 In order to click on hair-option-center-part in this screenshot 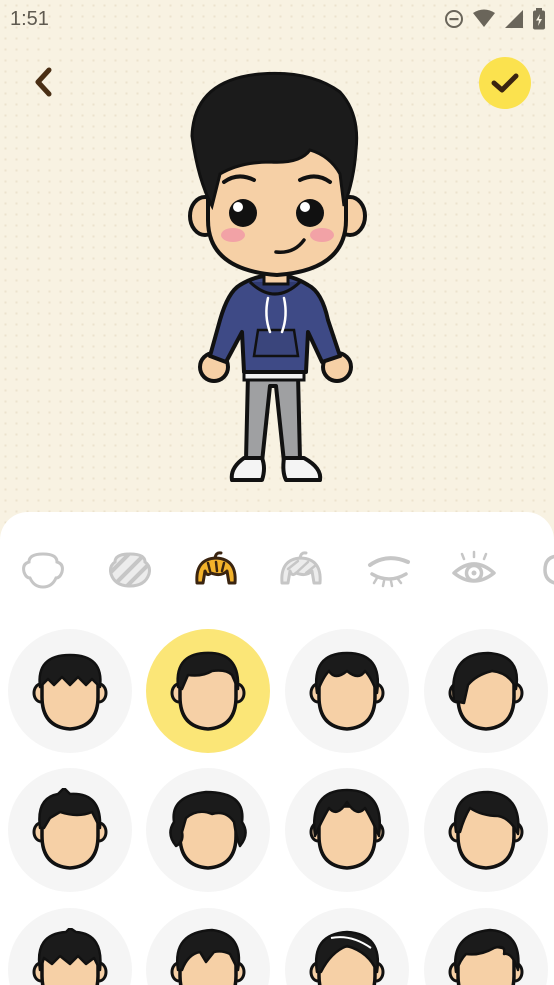, I will do `click(347, 691)`.